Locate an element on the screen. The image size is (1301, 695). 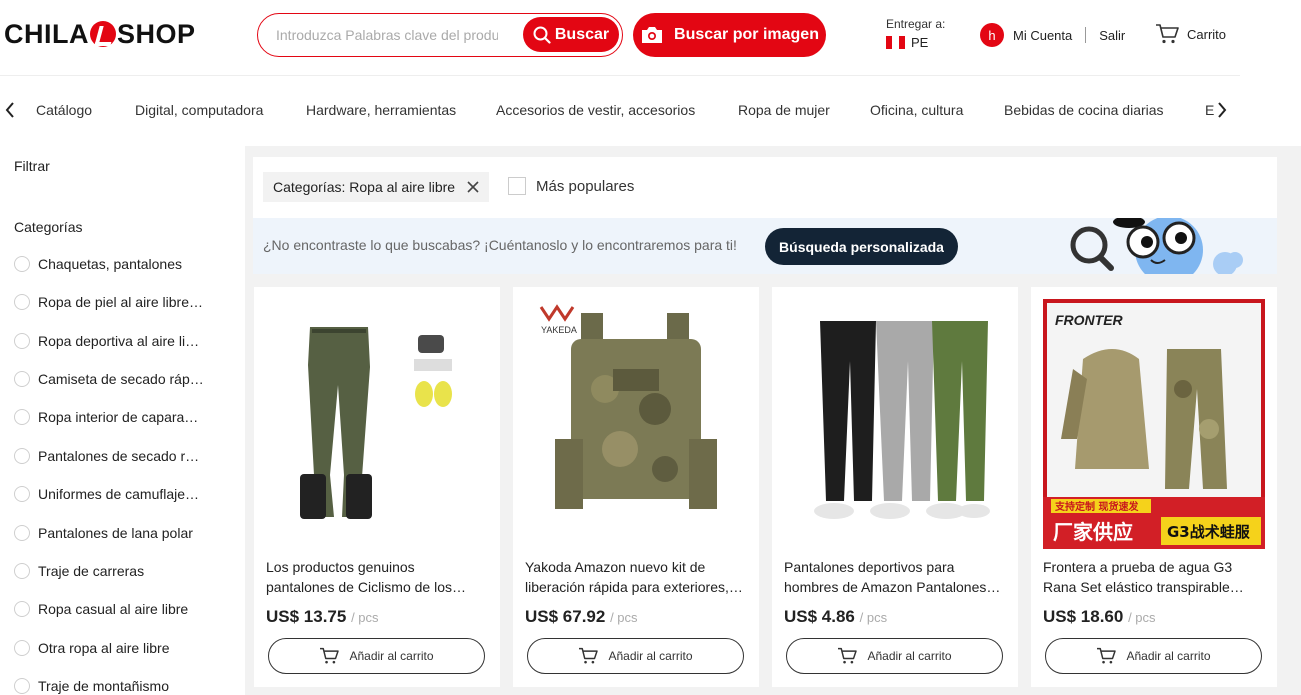
product-image: YAKEDA is located at coordinates (636, 424).